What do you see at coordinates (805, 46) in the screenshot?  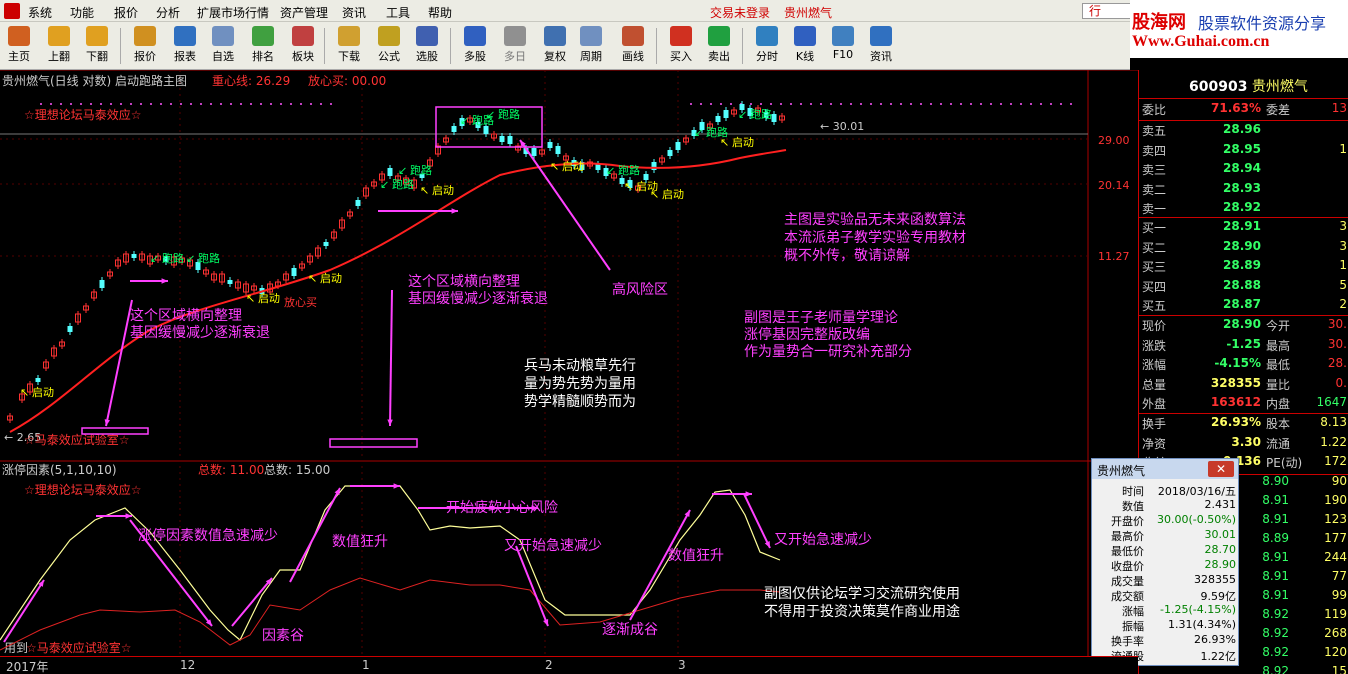 I see `toolbar-button-19: K线` at bounding box center [805, 46].